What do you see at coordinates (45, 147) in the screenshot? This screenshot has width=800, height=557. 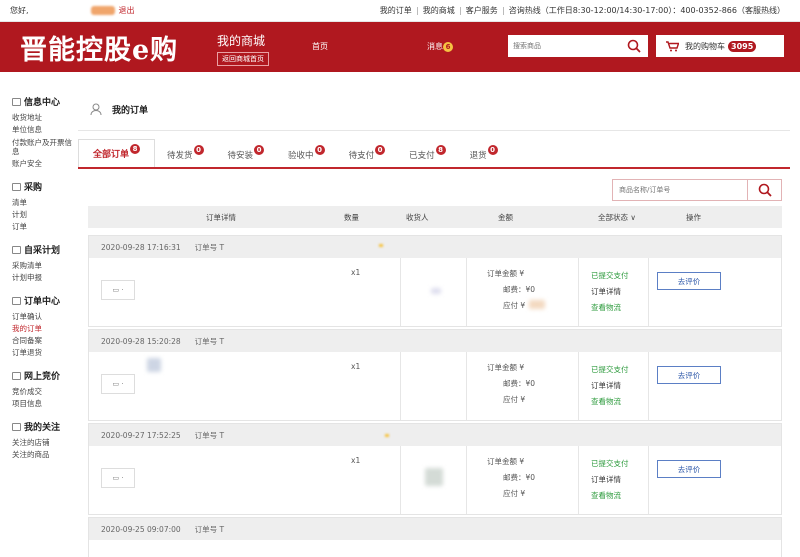 I see `sidebar-item-payment-account: 付款账户及开票信息` at bounding box center [45, 147].